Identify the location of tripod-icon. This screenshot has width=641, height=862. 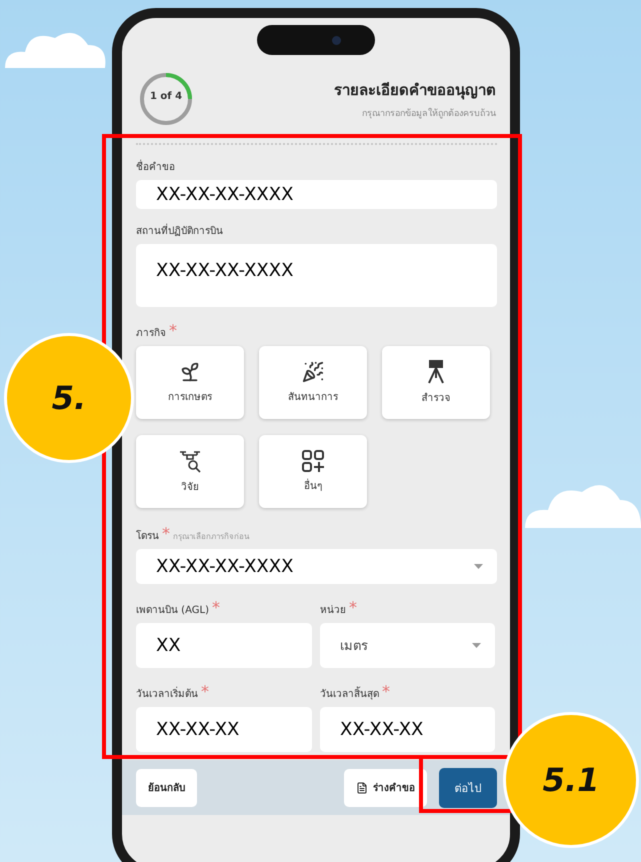
(436, 372).